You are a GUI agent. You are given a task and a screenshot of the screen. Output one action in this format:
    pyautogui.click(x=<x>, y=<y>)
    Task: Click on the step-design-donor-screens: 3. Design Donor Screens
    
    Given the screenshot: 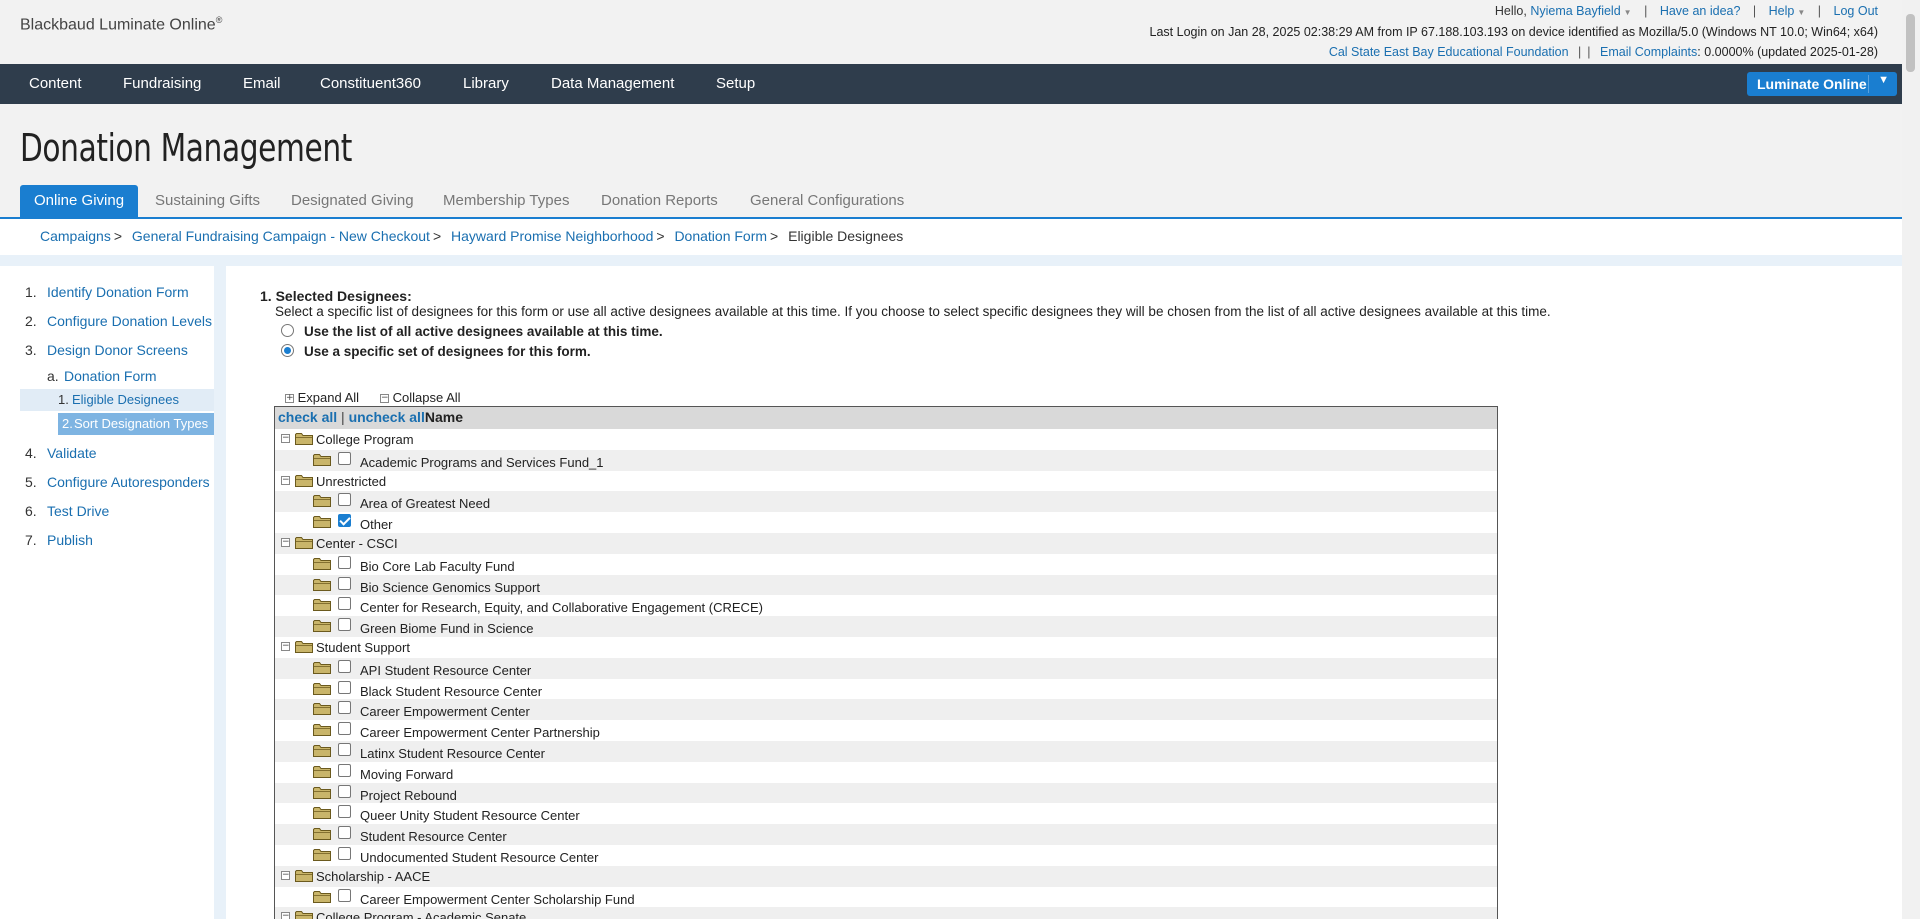 What is the action you would take?
    pyautogui.click(x=106, y=350)
    